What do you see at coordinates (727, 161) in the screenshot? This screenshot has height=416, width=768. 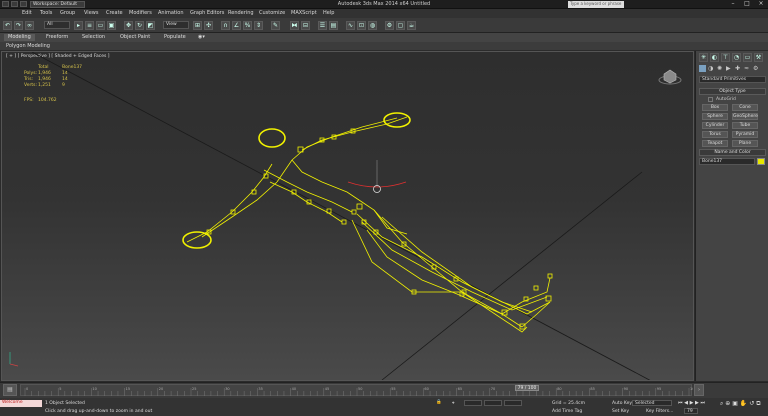 I see `object-name-input: Bone137` at bounding box center [727, 161].